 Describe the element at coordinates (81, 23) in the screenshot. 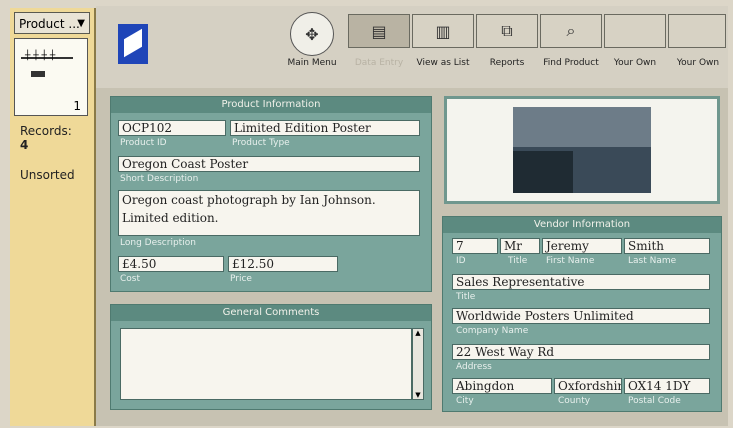

I see `chevron-down-icon: ▼` at that location.